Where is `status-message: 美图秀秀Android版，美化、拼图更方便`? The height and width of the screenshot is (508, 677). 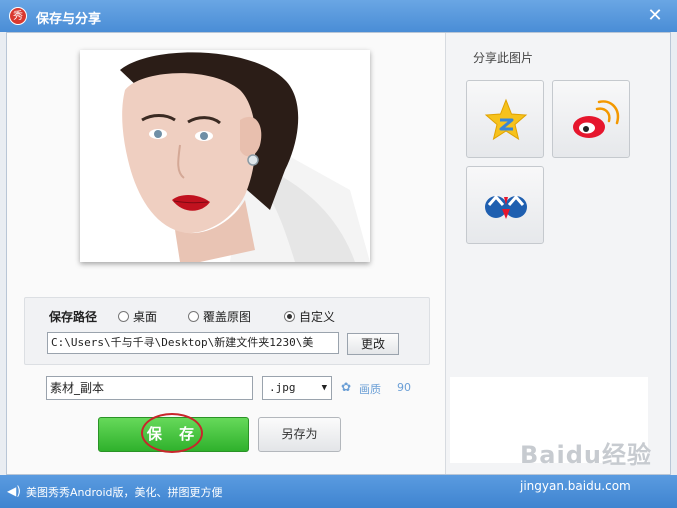
status-message: 美图秀秀Android版，美化、拼图更方便 is located at coordinates (124, 492).